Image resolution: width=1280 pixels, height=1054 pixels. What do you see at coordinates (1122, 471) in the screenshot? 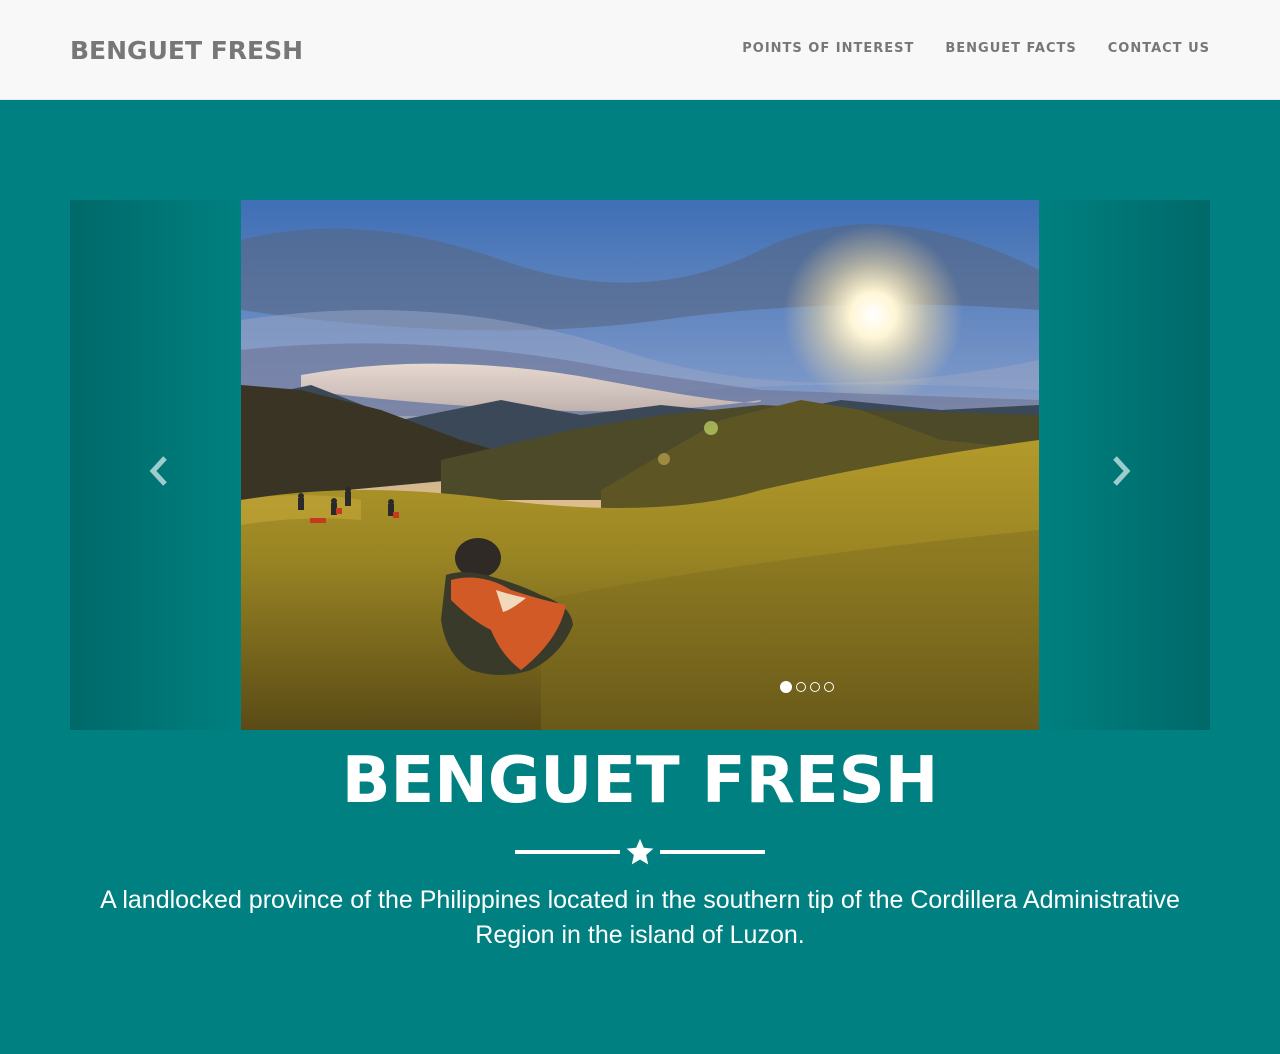
I see `chevron-right-icon` at bounding box center [1122, 471].